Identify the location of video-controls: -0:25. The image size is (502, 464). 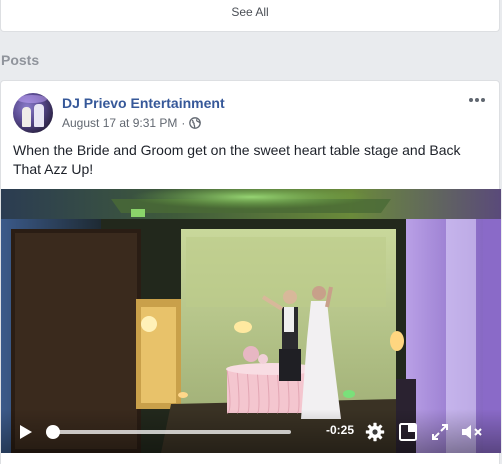
(251, 431).